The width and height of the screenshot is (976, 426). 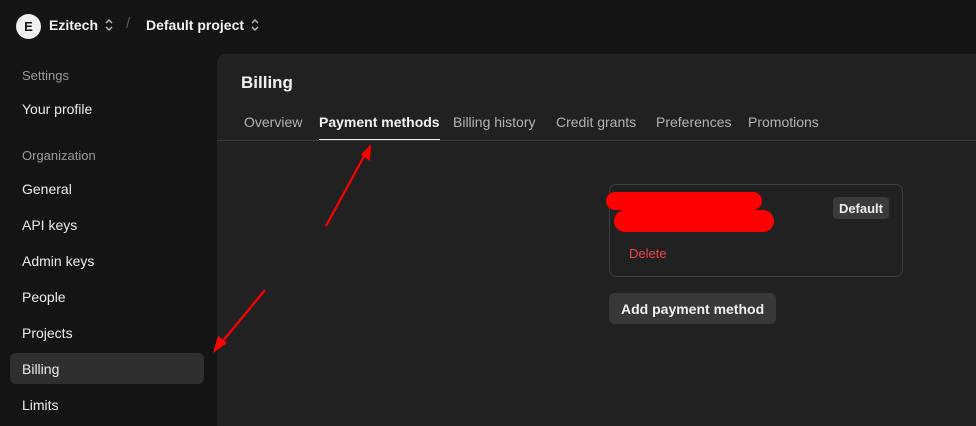 What do you see at coordinates (107, 332) in the screenshot?
I see `sidebar-item-projects: Projects` at bounding box center [107, 332].